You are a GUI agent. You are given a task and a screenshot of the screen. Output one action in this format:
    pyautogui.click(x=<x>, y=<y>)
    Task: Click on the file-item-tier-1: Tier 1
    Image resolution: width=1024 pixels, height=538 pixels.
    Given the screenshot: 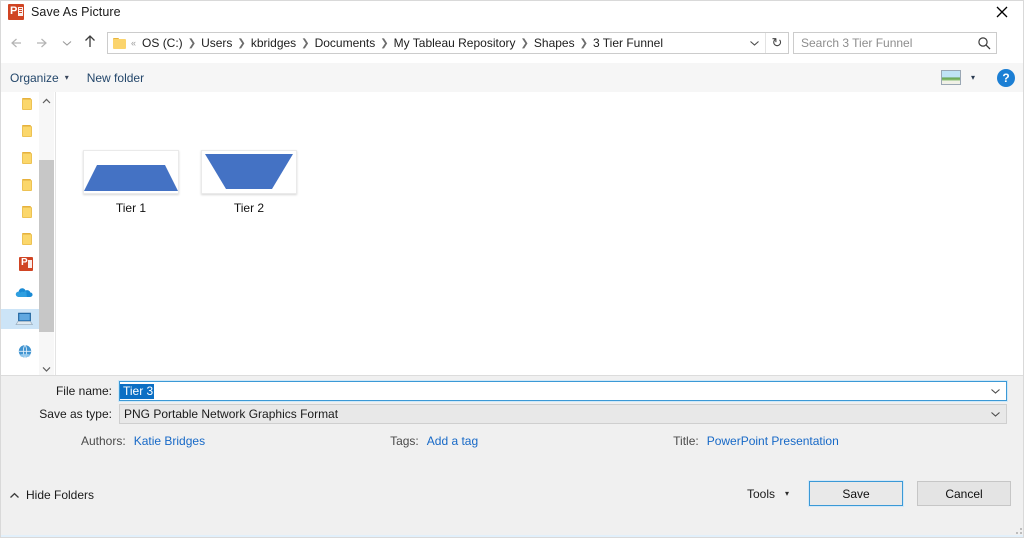 What is the action you would take?
    pyautogui.click(x=131, y=182)
    